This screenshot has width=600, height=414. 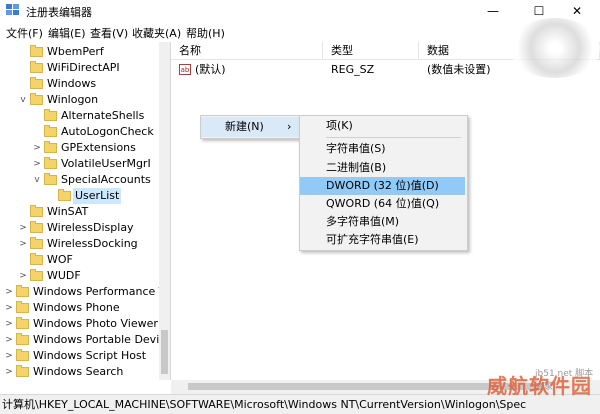 I want to click on submenu-item: DWORD (32 位)值(D), so click(x=382, y=186).